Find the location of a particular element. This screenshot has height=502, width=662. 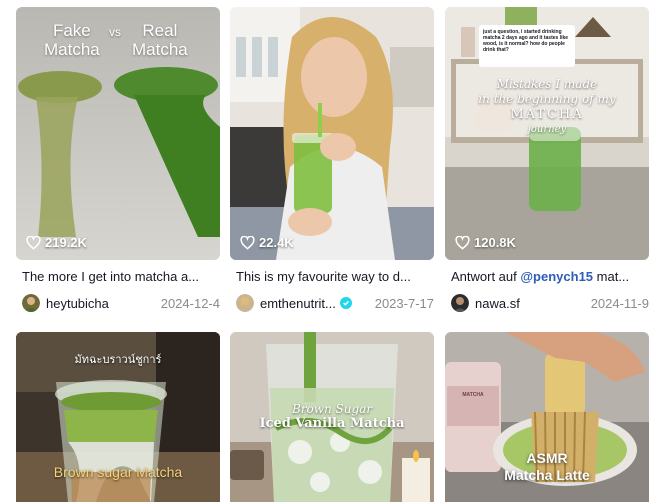

author-name: nawa.sf is located at coordinates (497, 303).